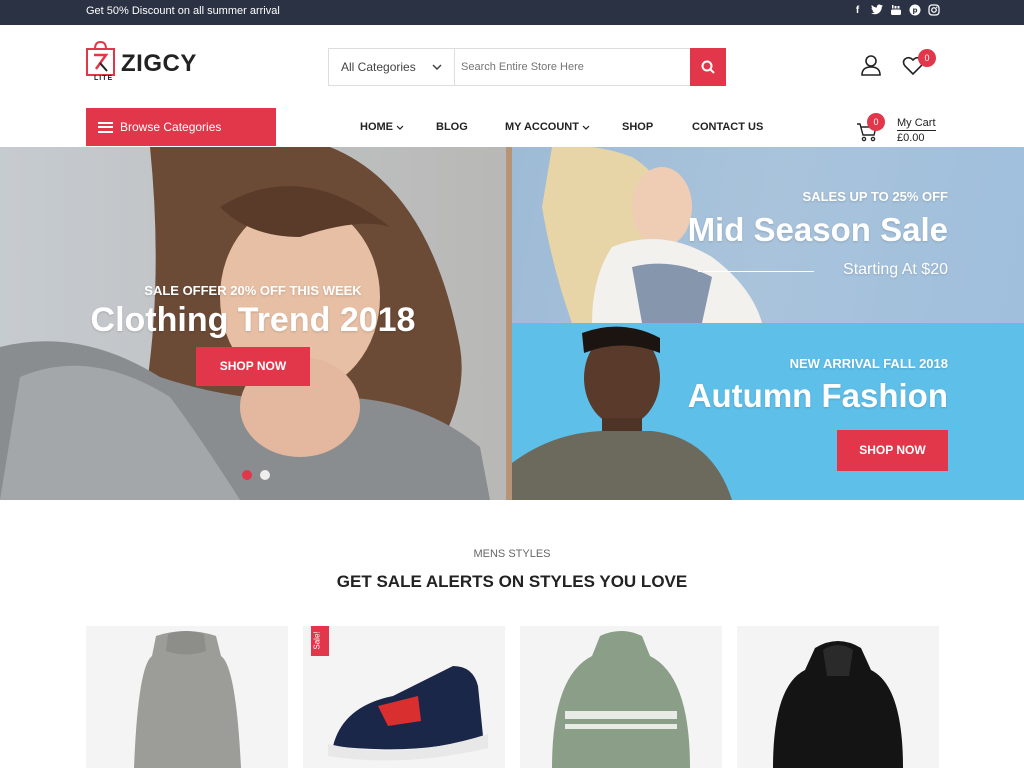 This screenshot has width=1024, height=768. What do you see at coordinates (838, 704) in the screenshot?
I see `product-image-black-hoodie` at bounding box center [838, 704].